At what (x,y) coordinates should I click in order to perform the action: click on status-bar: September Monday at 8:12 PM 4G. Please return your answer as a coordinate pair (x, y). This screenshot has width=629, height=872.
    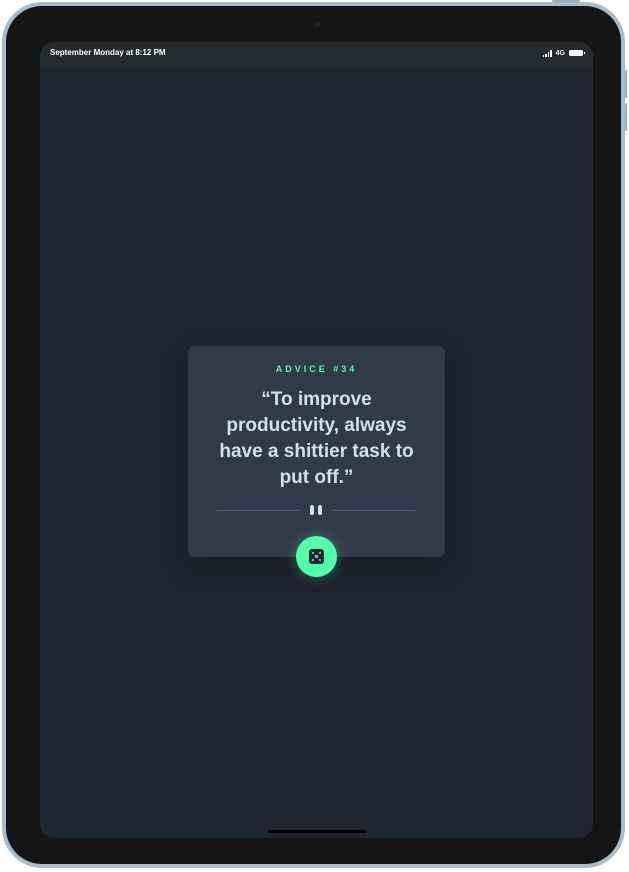
    Looking at the image, I should click on (316, 54).